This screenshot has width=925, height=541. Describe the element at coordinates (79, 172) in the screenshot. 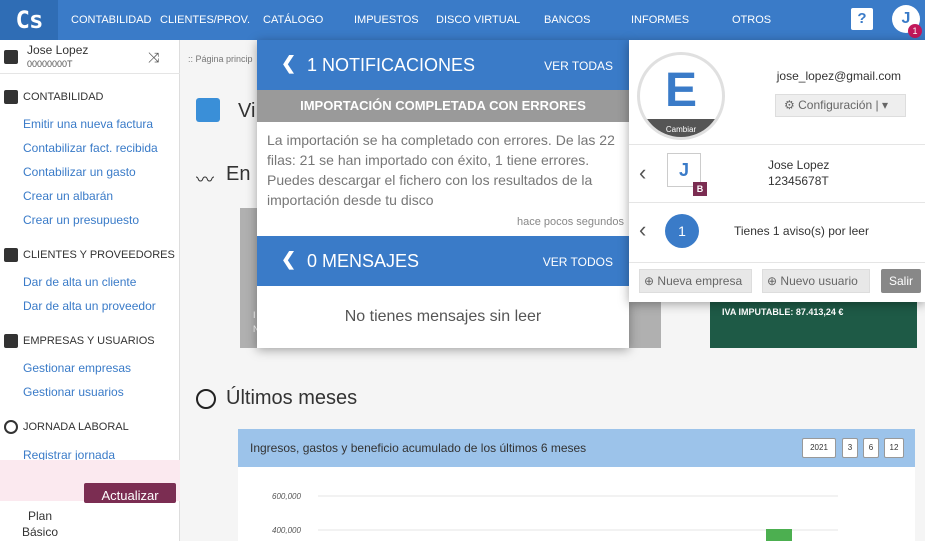

I see `link-contabilizar-gasto: Contabilizar un gasto` at that location.